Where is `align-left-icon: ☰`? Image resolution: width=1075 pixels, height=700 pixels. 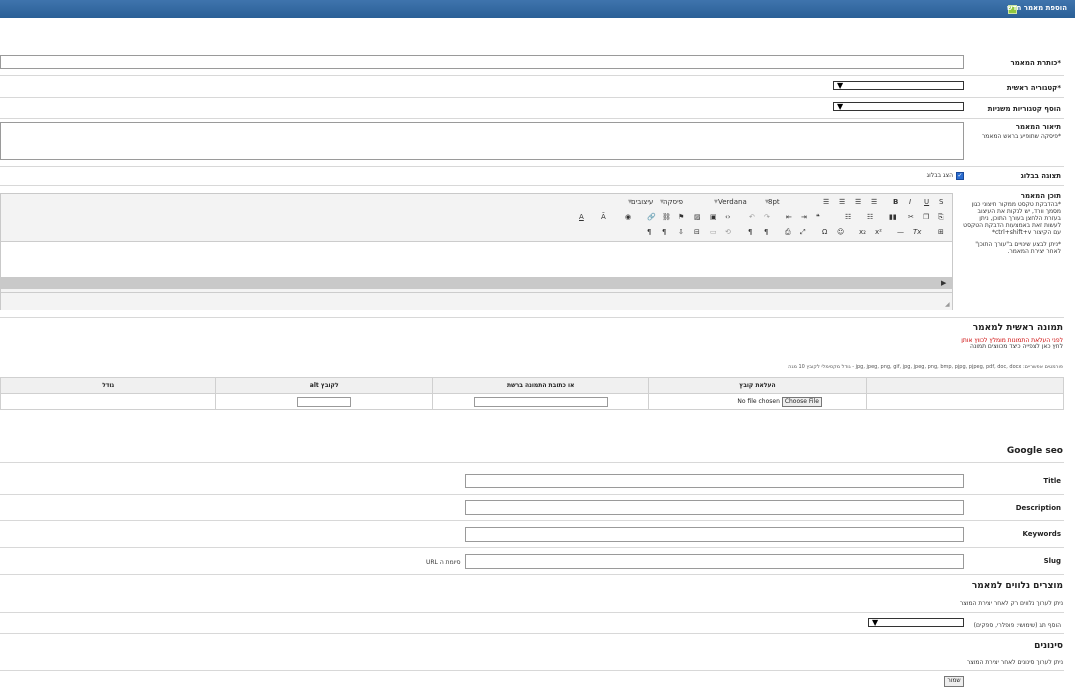
align-left-icon: ☰ is located at coordinates (826, 202).